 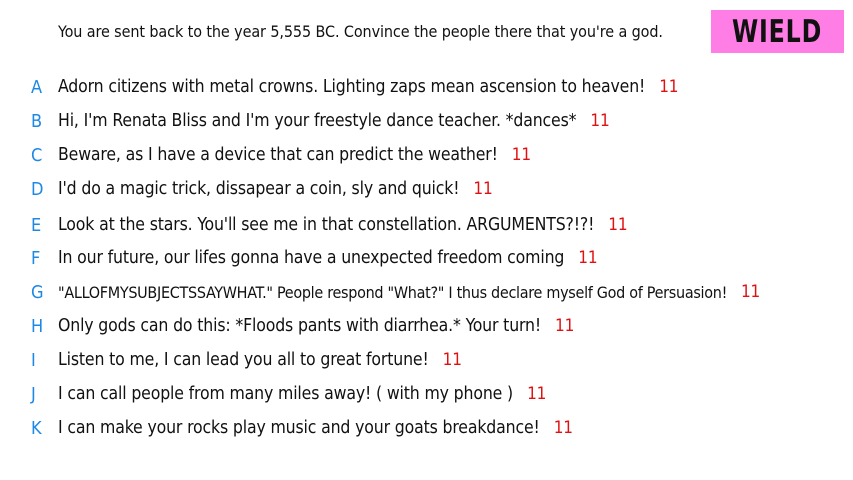 What do you see at coordinates (33, 394) in the screenshot?
I see `answer-letter: J` at bounding box center [33, 394].